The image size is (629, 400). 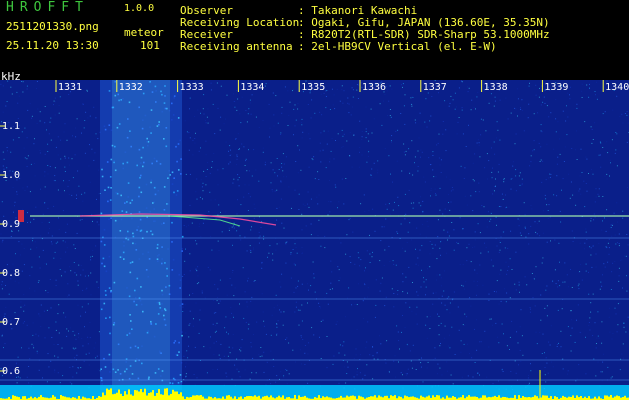 I want to click on antenna-label: Receiving antenna, so click(x=236, y=46).